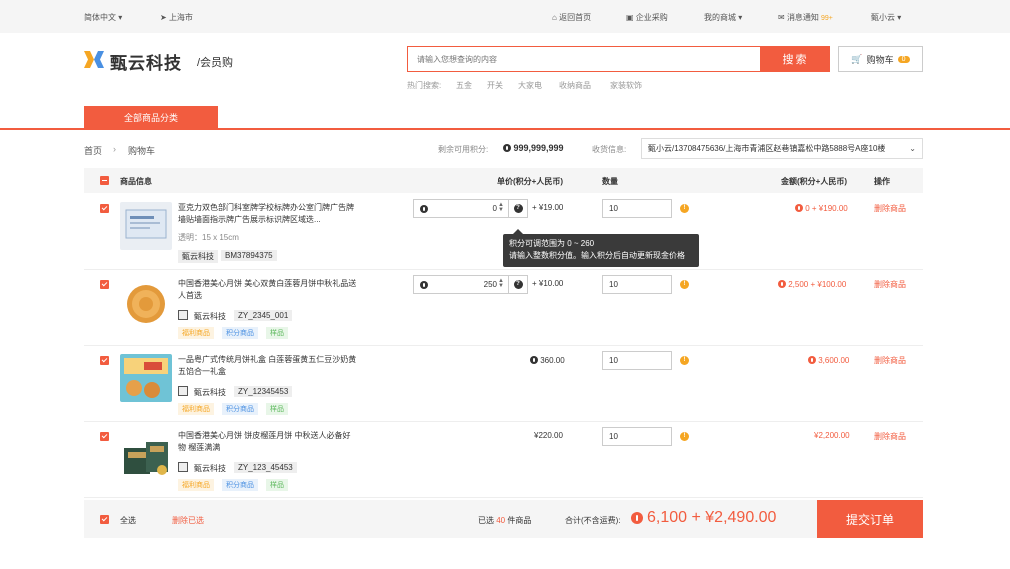 The image size is (1010, 569). Describe the element at coordinates (533, 148) in the screenshot. I see `points-balance: 999,999,999` at that location.